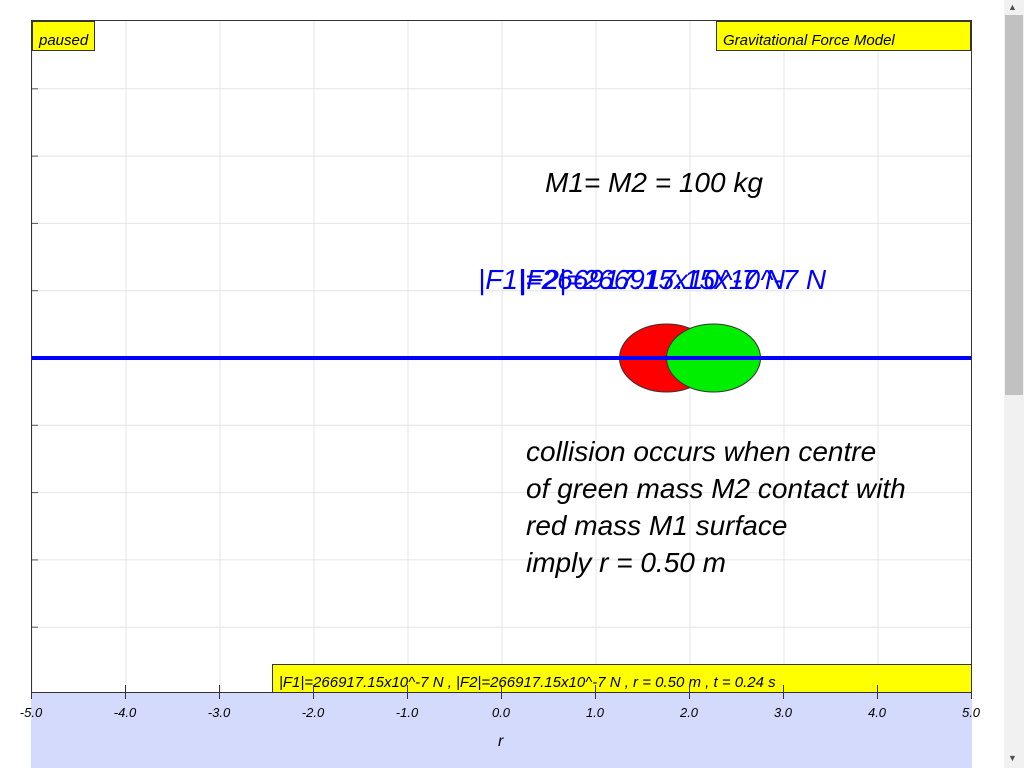 The width and height of the screenshot is (1024, 768). Describe the element at coordinates (657, 525) in the screenshot. I see `note-line: red mass M1 surface` at that location.